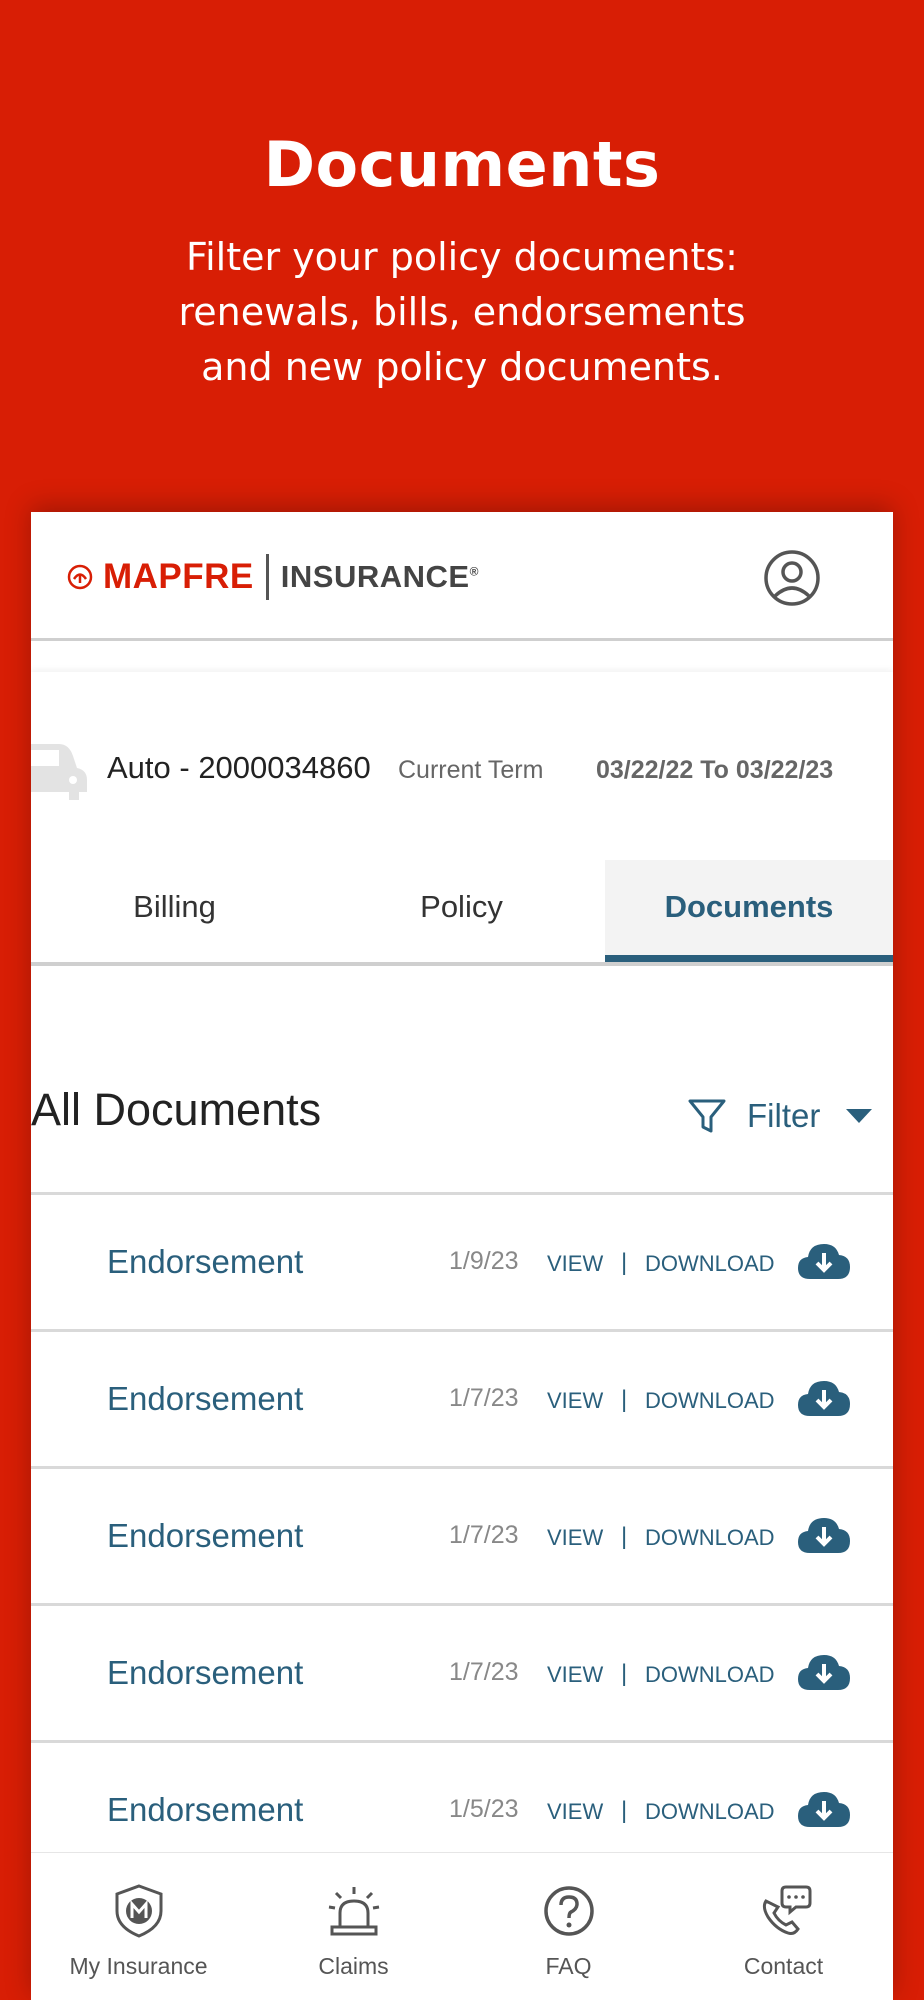 The height and width of the screenshot is (2000, 924). Describe the element at coordinates (379, 576) in the screenshot. I see `logo-insurance-text: INSURANCE®` at that location.